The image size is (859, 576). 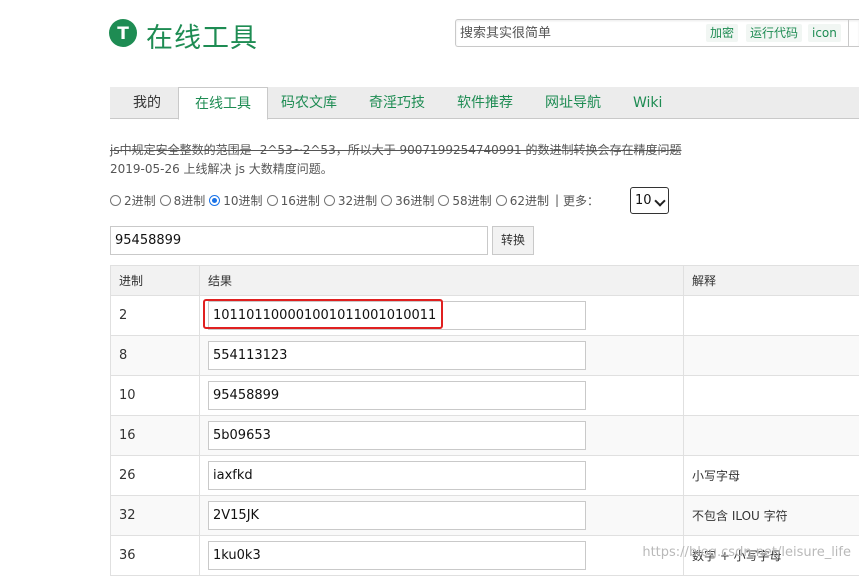 What do you see at coordinates (242, 200) in the screenshot?
I see `radio-label: 10进制` at bounding box center [242, 200].